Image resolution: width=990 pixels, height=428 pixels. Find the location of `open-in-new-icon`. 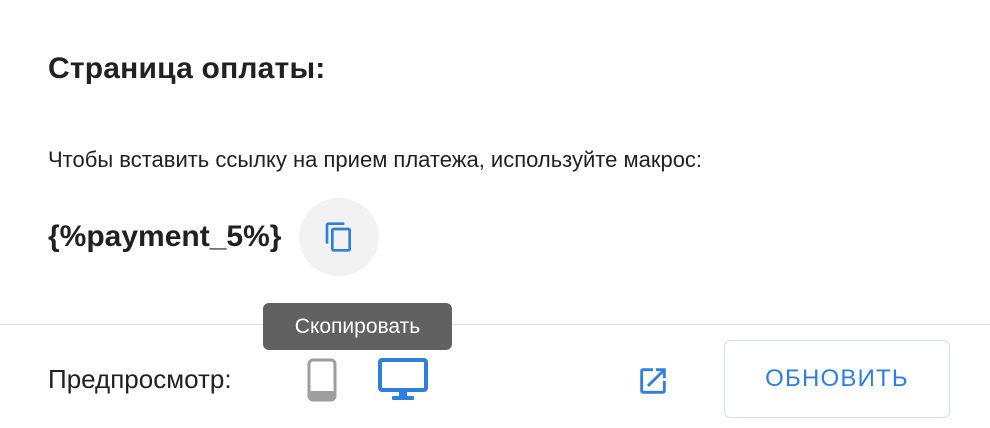

open-in-new-icon is located at coordinates (653, 381).